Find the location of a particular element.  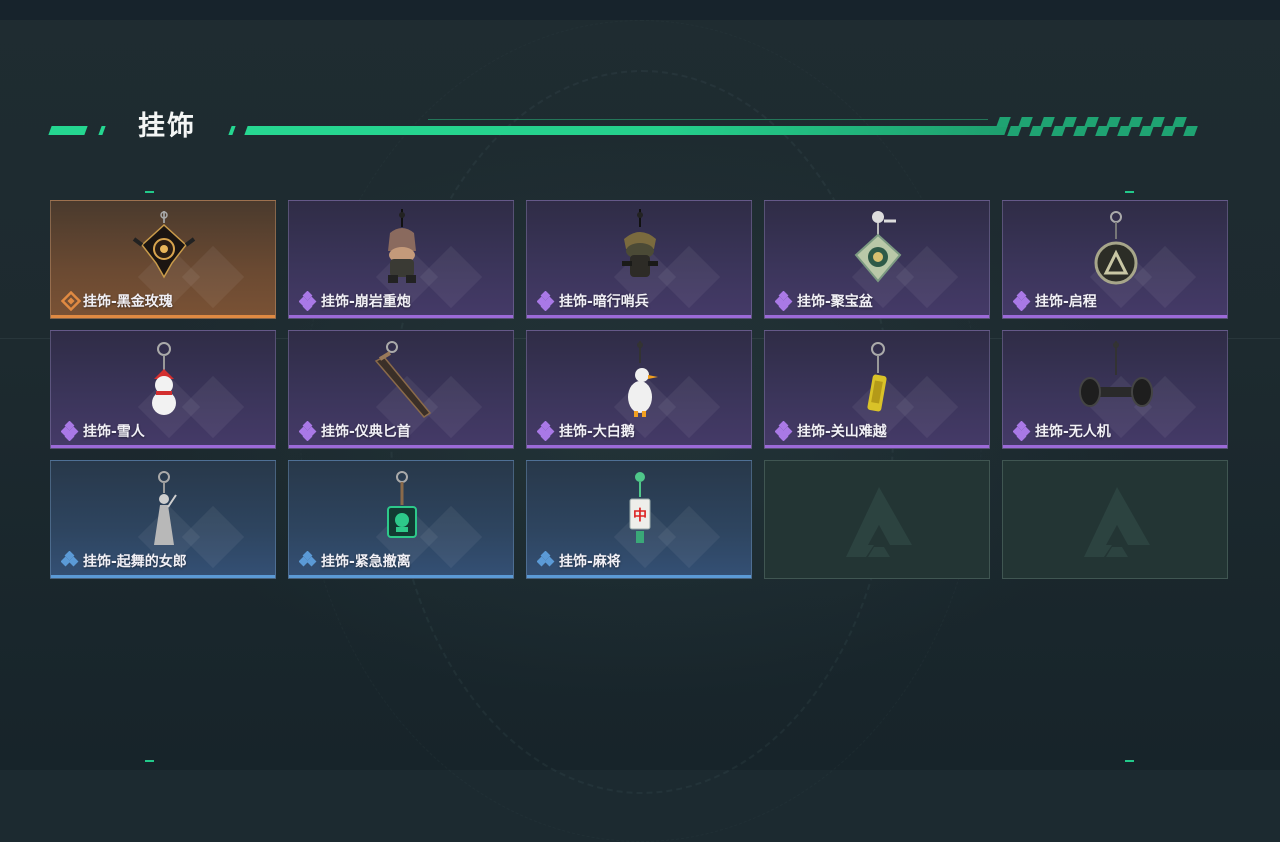

section-header: 挂饰 is located at coordinates (628, 128).